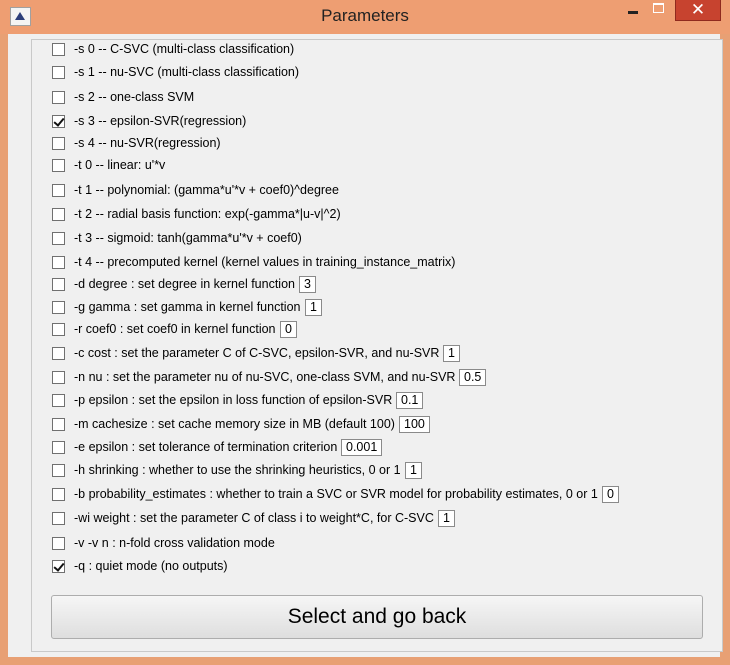 Image resolution: width=730 pixels, height=665 pixels. I want to click on option-label: -g gamma : set gamma in kernel function, so click(187, 307).